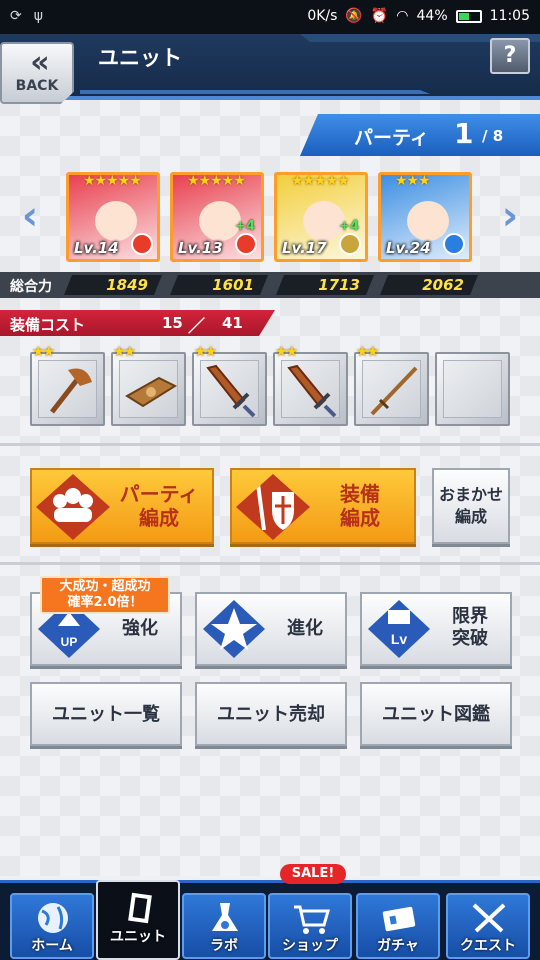 The image size is (540, 960). I want to click on star-icon, so click(234, 629).